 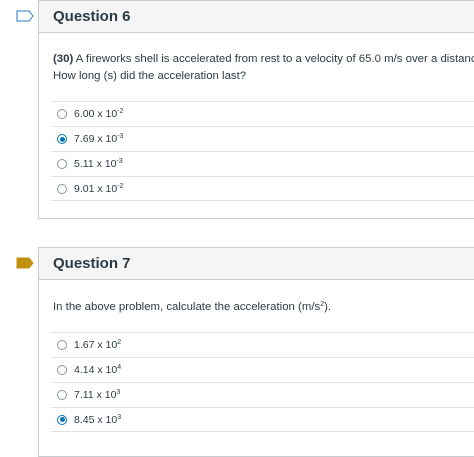 I want to click on answer-option: 1.67 x 102, so click(x=262, y=344).